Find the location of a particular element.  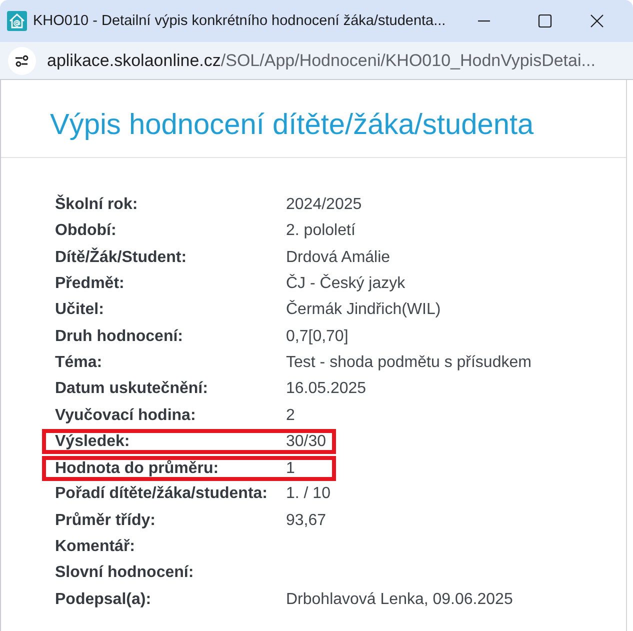

field-label: Období: is located at coordinates (85, 231).